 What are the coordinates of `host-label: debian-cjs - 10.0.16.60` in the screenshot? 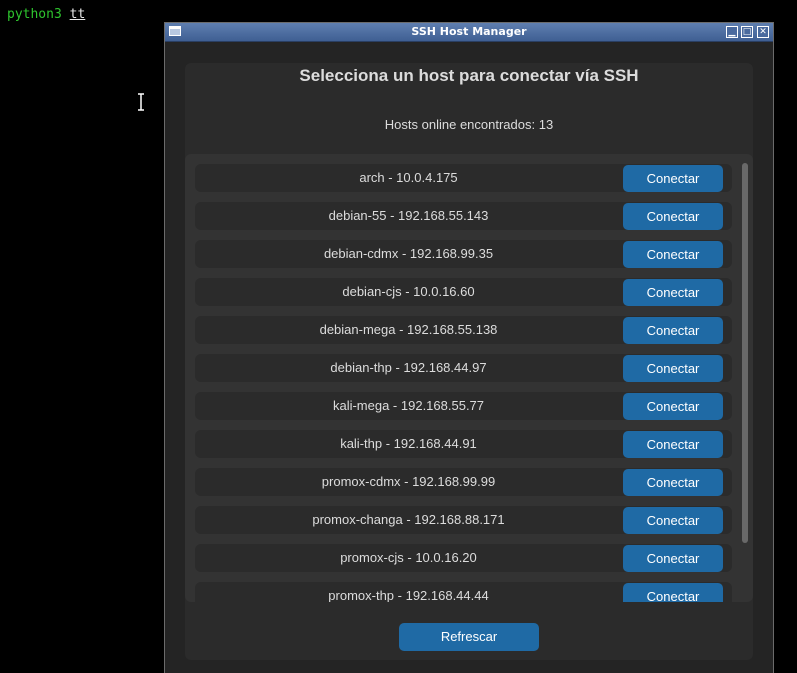 It's located at (408, 291).